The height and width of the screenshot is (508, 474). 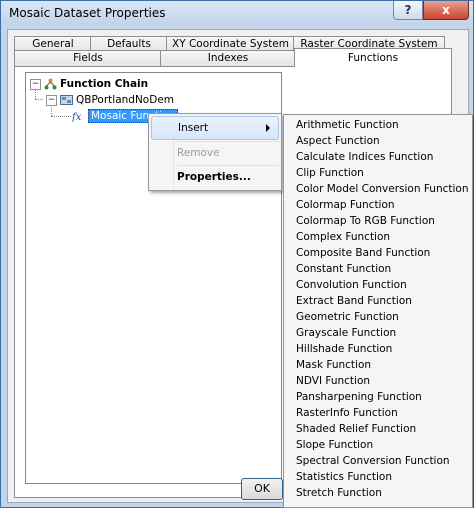 I want to click on tree-node-raster: − QBPortlandNoDem, so click(x=110, y=100).